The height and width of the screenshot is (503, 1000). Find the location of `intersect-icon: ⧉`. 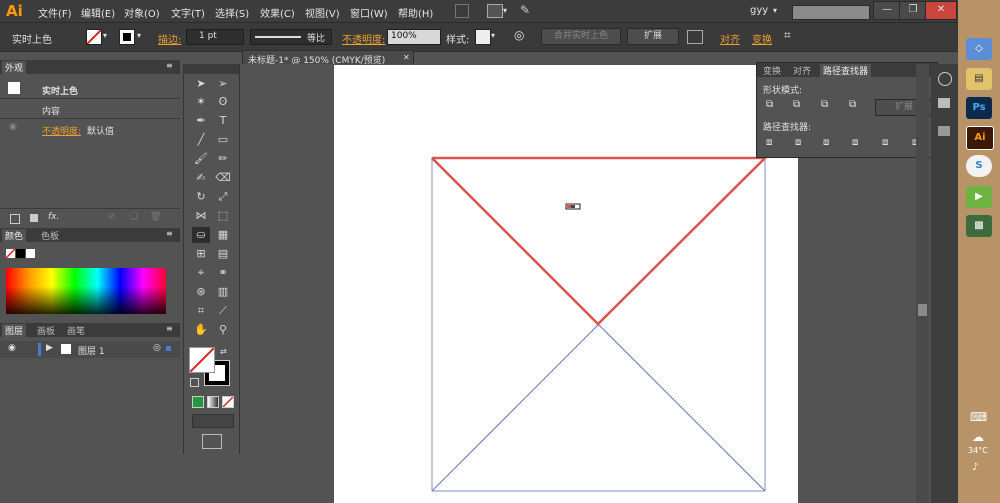

intersect-icon: ⧉ is located at coordinates (824, 104).